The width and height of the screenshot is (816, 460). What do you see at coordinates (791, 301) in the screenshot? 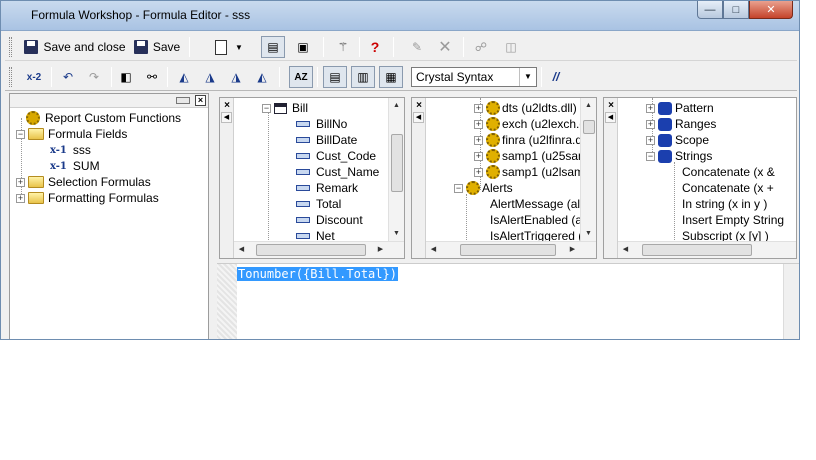
I see `editor-vertical-scrollbar` at bounding box center [791, 301].